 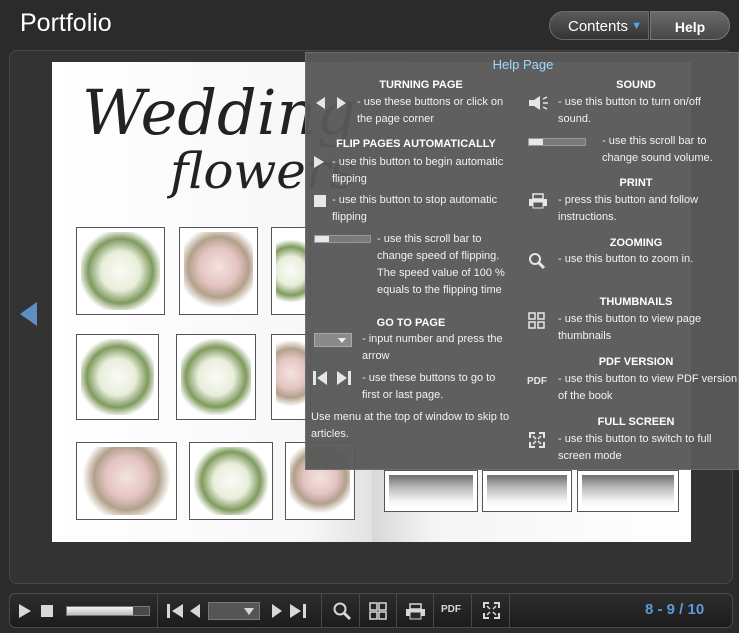 I want to click on bottom-toolbar: PDF, so click(x=371, y=610).